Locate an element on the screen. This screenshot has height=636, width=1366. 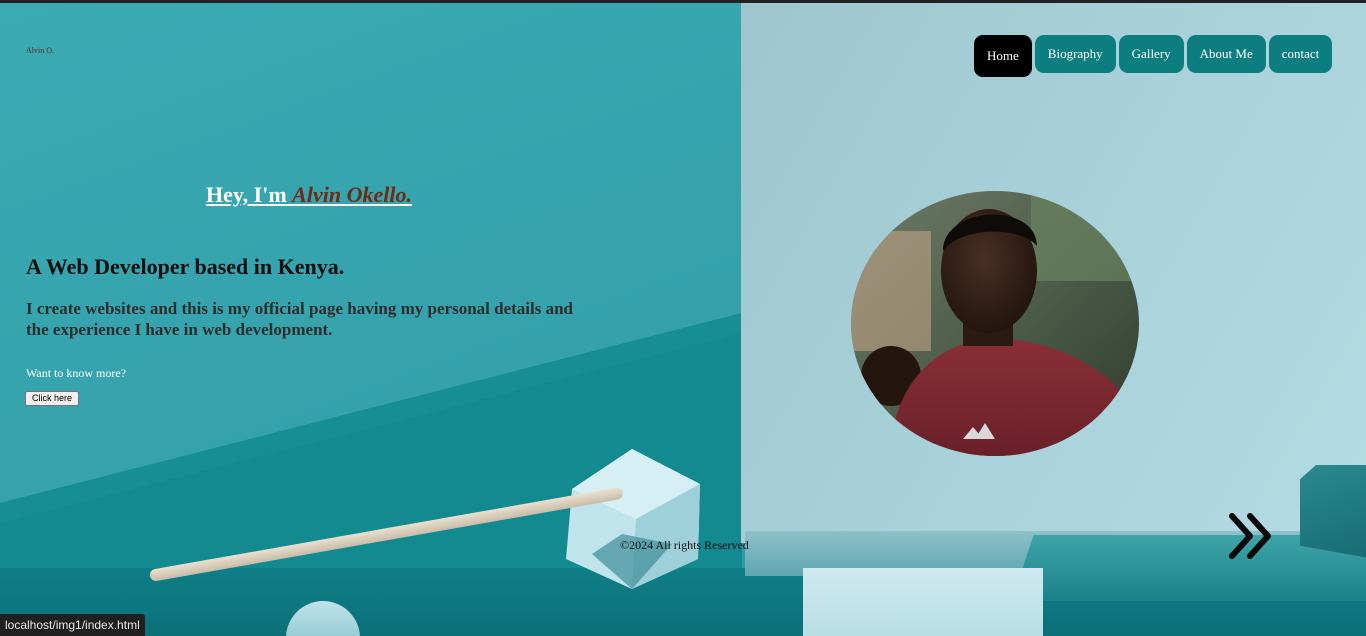
profile-photo is located at coordinates (995, 323).